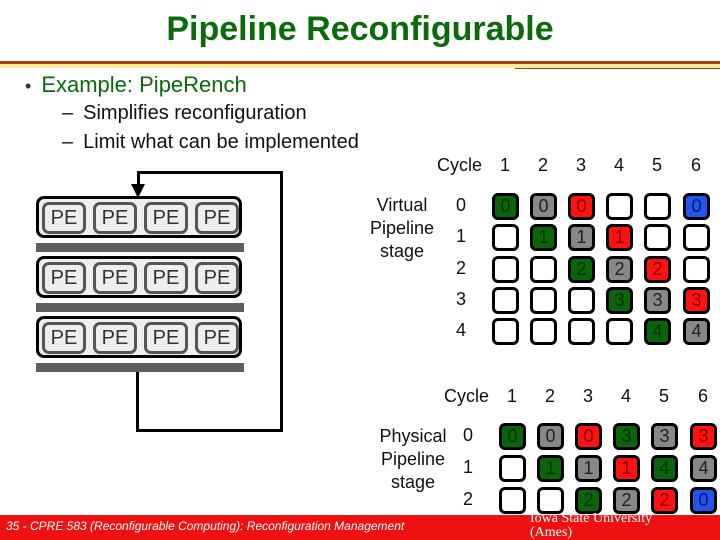 The image size is (720, 540). I want to click on stage-number: 4, so click(461, 330).